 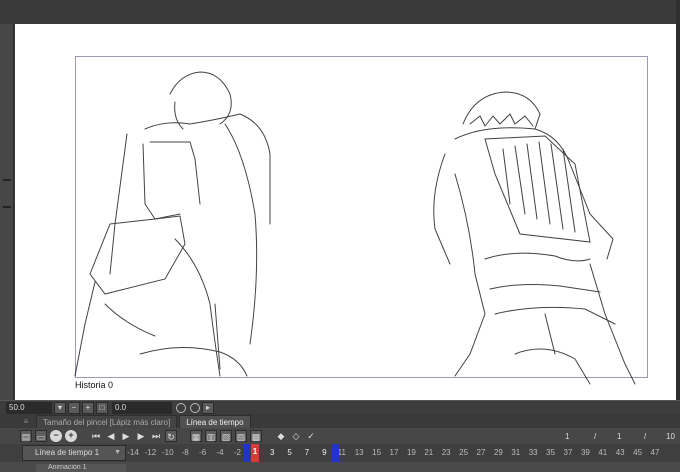 I want to click on fit-icon: □, so click(x=102, y=407).